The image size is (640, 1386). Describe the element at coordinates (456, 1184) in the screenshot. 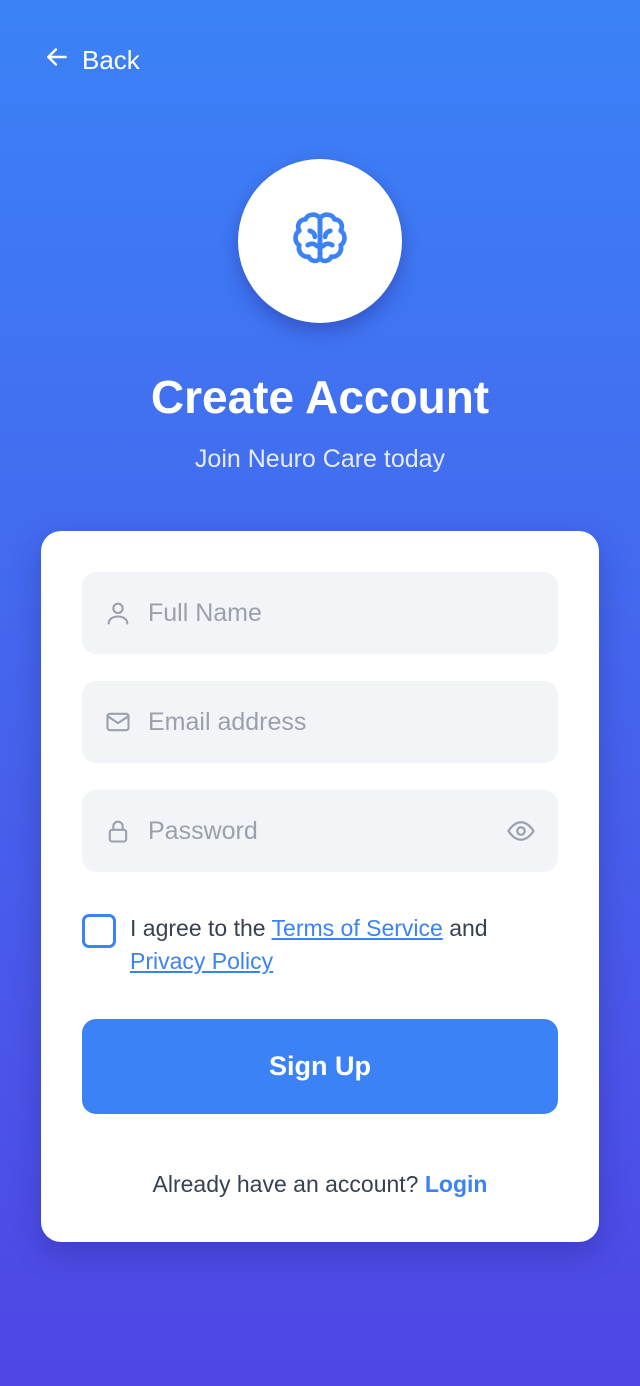

I see `login-link: Login` at that location.